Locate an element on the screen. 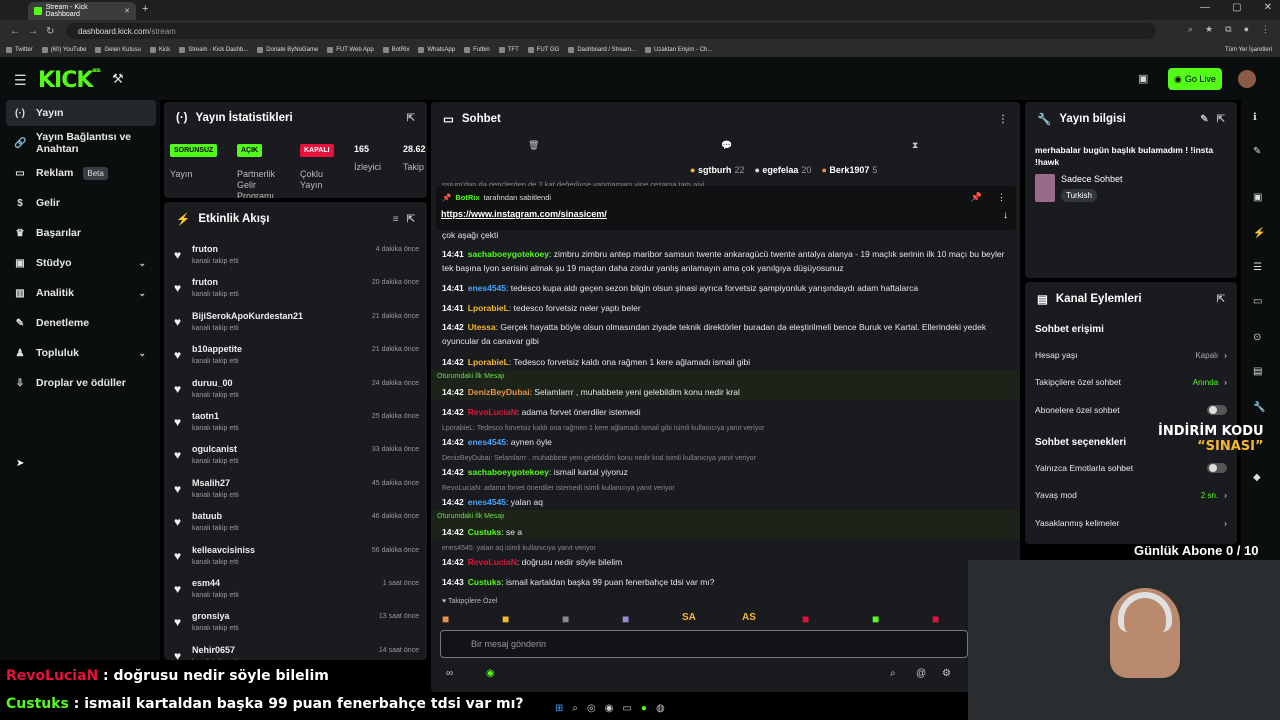 The width and height of the screenshot is (1280, 720). feed-username: ogulcanist is located at coordinates (214, 449).